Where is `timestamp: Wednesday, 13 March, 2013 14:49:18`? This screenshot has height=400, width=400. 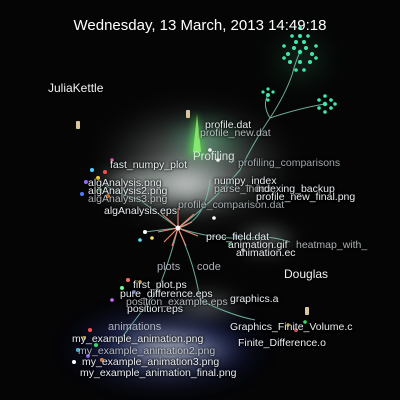 timestamp: Wednesday, 13 March, 2013 14:49:18 is located at coordinates (200, 25).